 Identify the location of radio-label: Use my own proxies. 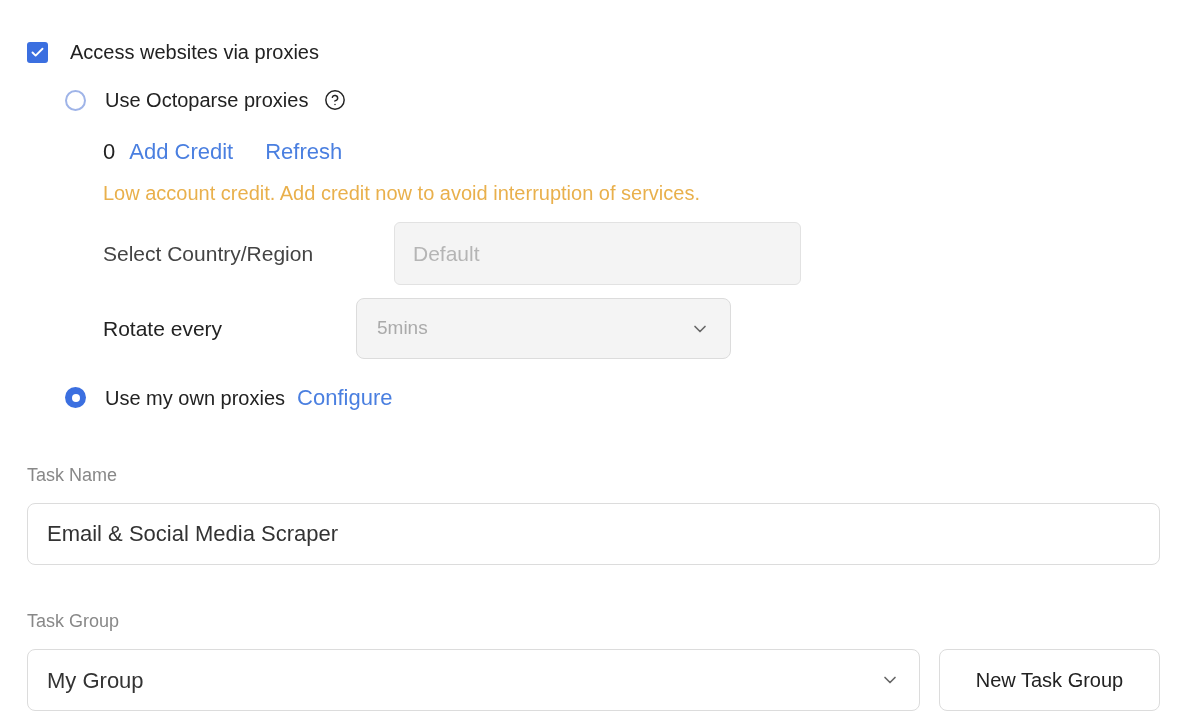
(195, 398).